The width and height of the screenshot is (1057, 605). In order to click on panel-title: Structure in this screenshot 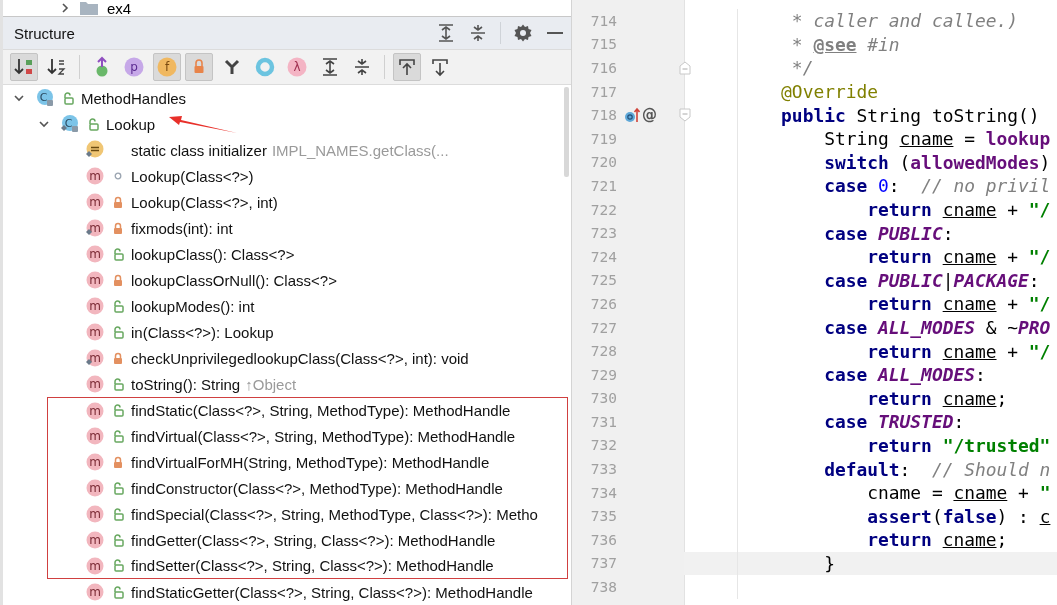, I will do `click(45, 33)`.